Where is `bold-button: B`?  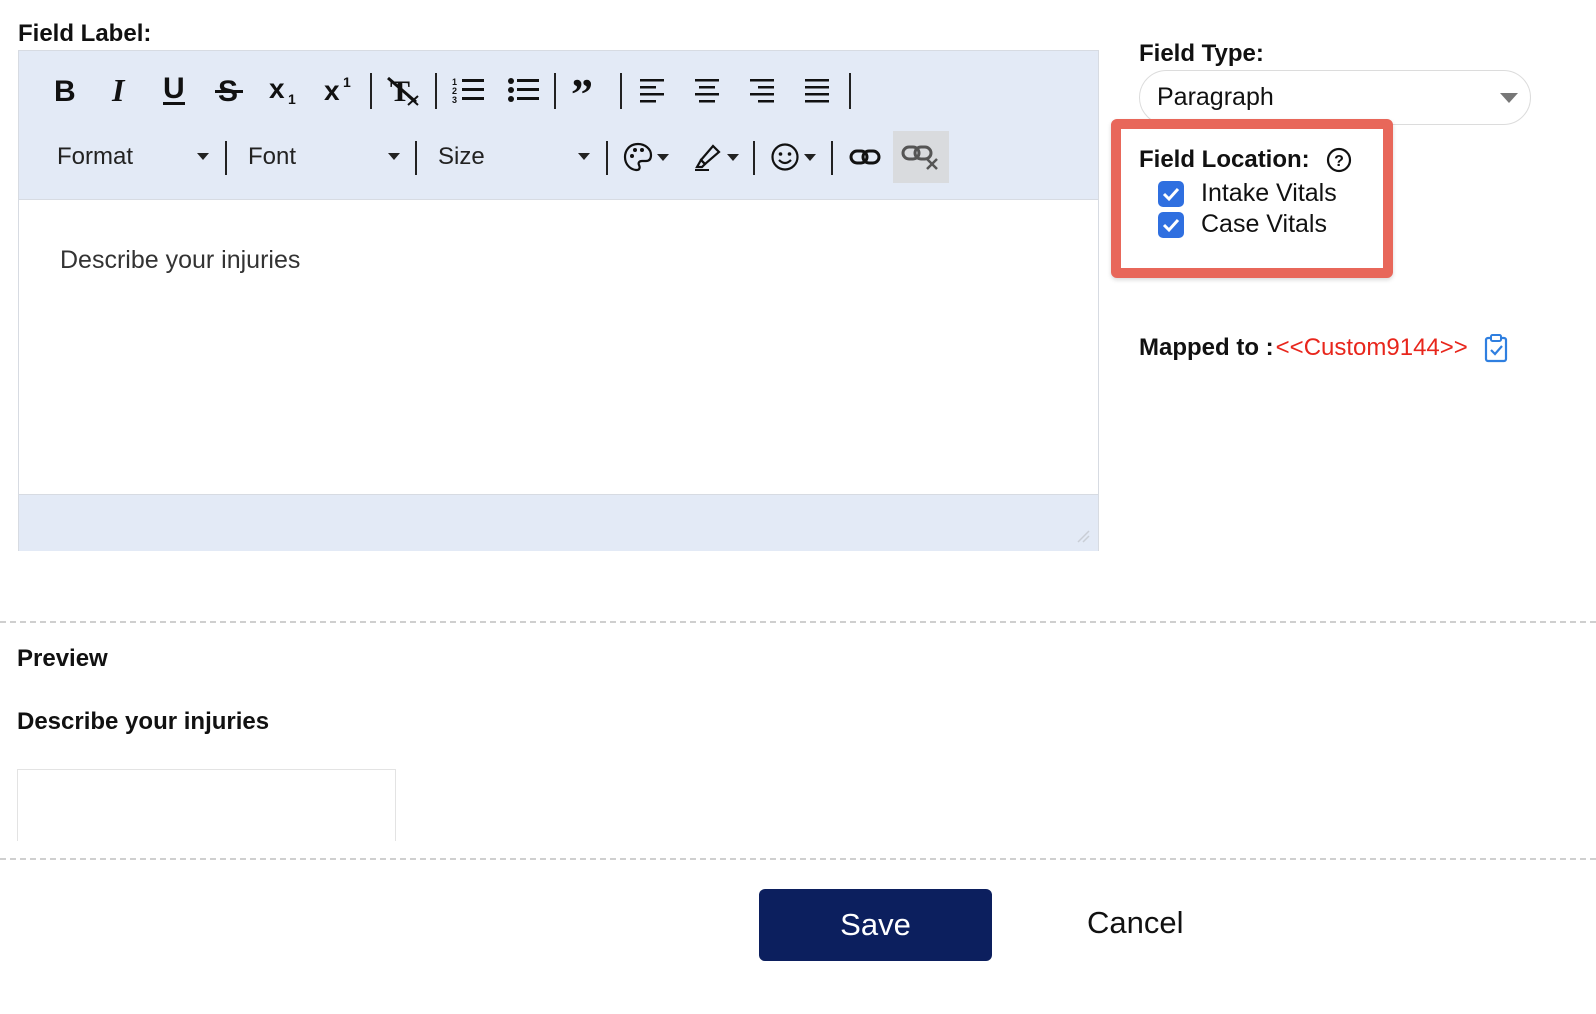
bold-button: B is located at coordinates (64, 90).